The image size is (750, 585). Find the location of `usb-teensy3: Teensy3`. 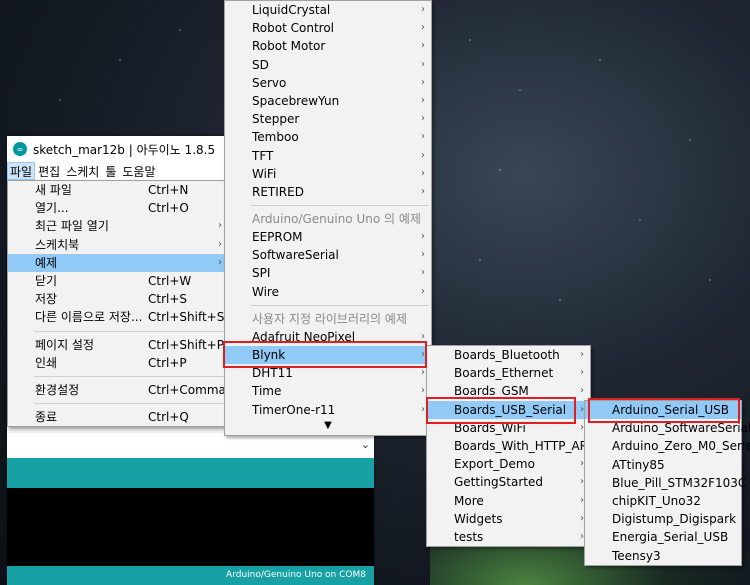

usb-teensy3: Teensy3 is located at coordinates (663, 556).